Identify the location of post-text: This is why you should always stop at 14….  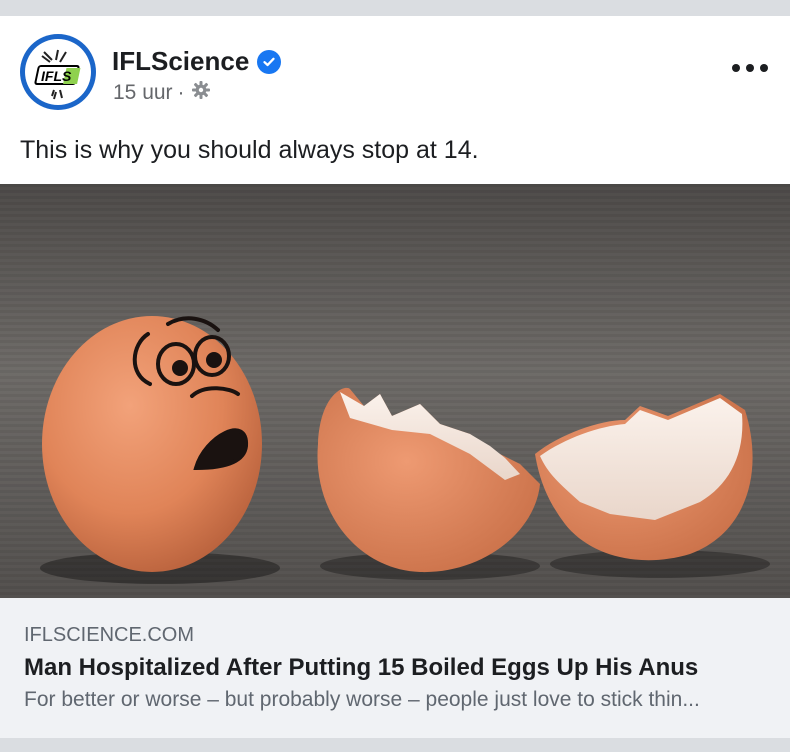
(249, 150).